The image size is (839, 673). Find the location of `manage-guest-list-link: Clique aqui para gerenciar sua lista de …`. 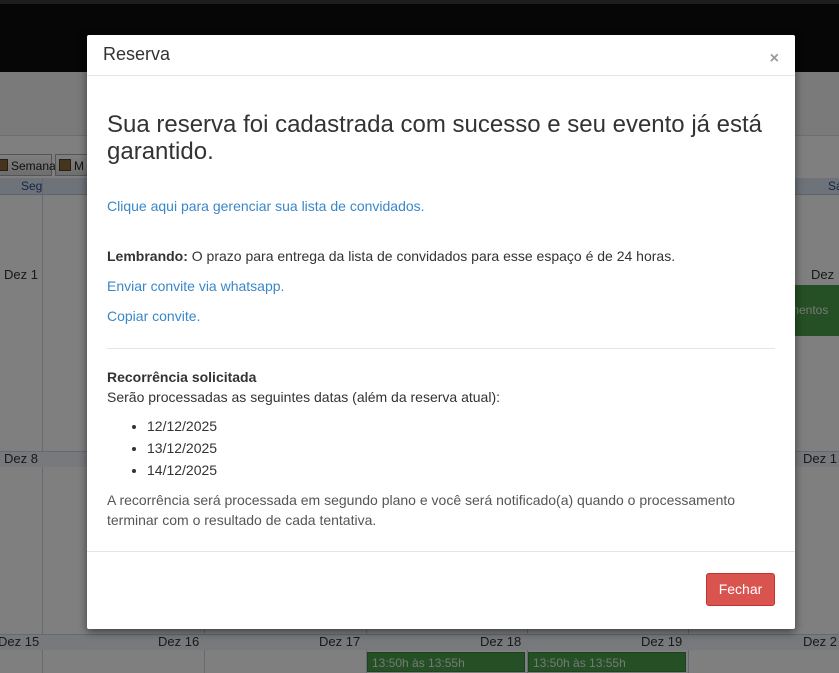

manage-guest-list-link: Clique aqui para gerenciar sua lista de … is located at coordinates (266, 206).